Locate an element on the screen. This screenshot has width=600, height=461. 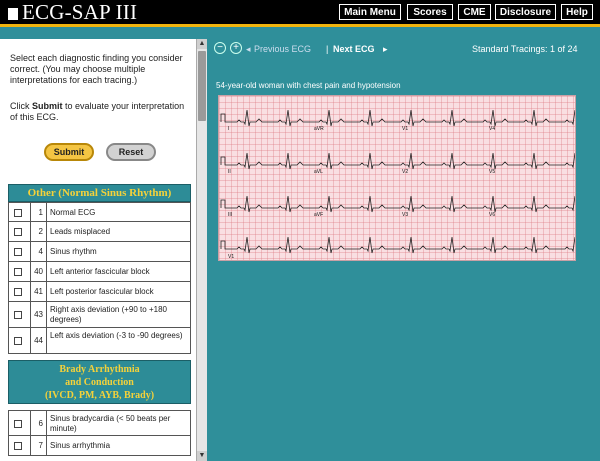
help-button: Help is located at coordinates (577, 12).